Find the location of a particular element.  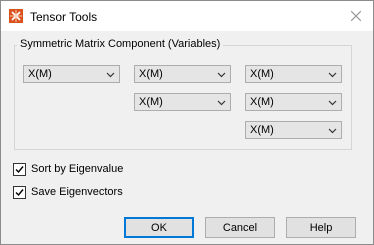

ok-button: OK is located at coordinates (159, 227).